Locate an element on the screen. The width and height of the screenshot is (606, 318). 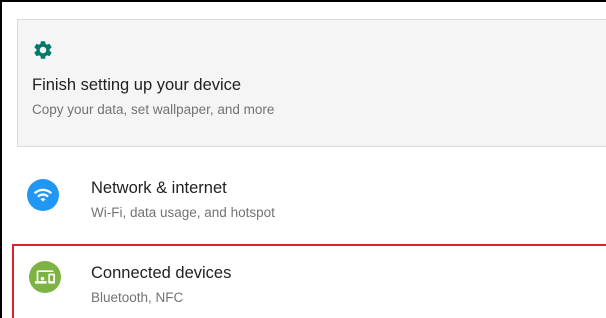
connected-devices-title: Connected devices is located at coordinates (161, 273).